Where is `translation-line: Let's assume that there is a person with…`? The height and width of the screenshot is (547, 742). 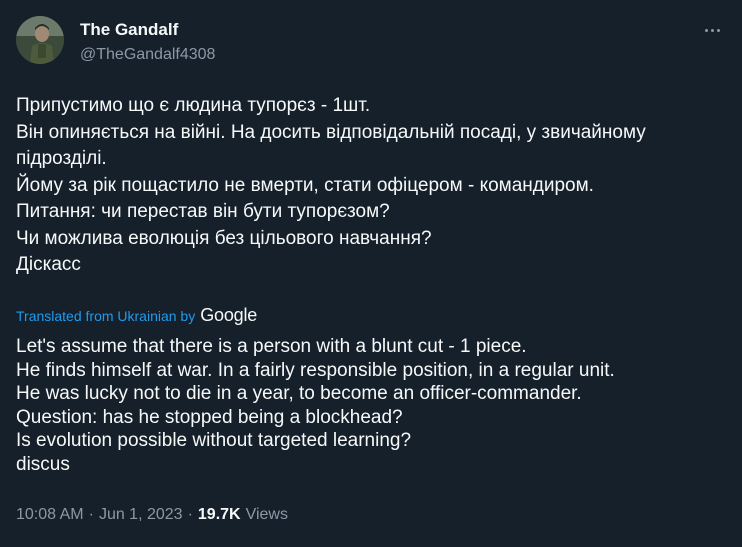 translation-line: Let's assume that there is a person with… is located at coordinates (271, 346).